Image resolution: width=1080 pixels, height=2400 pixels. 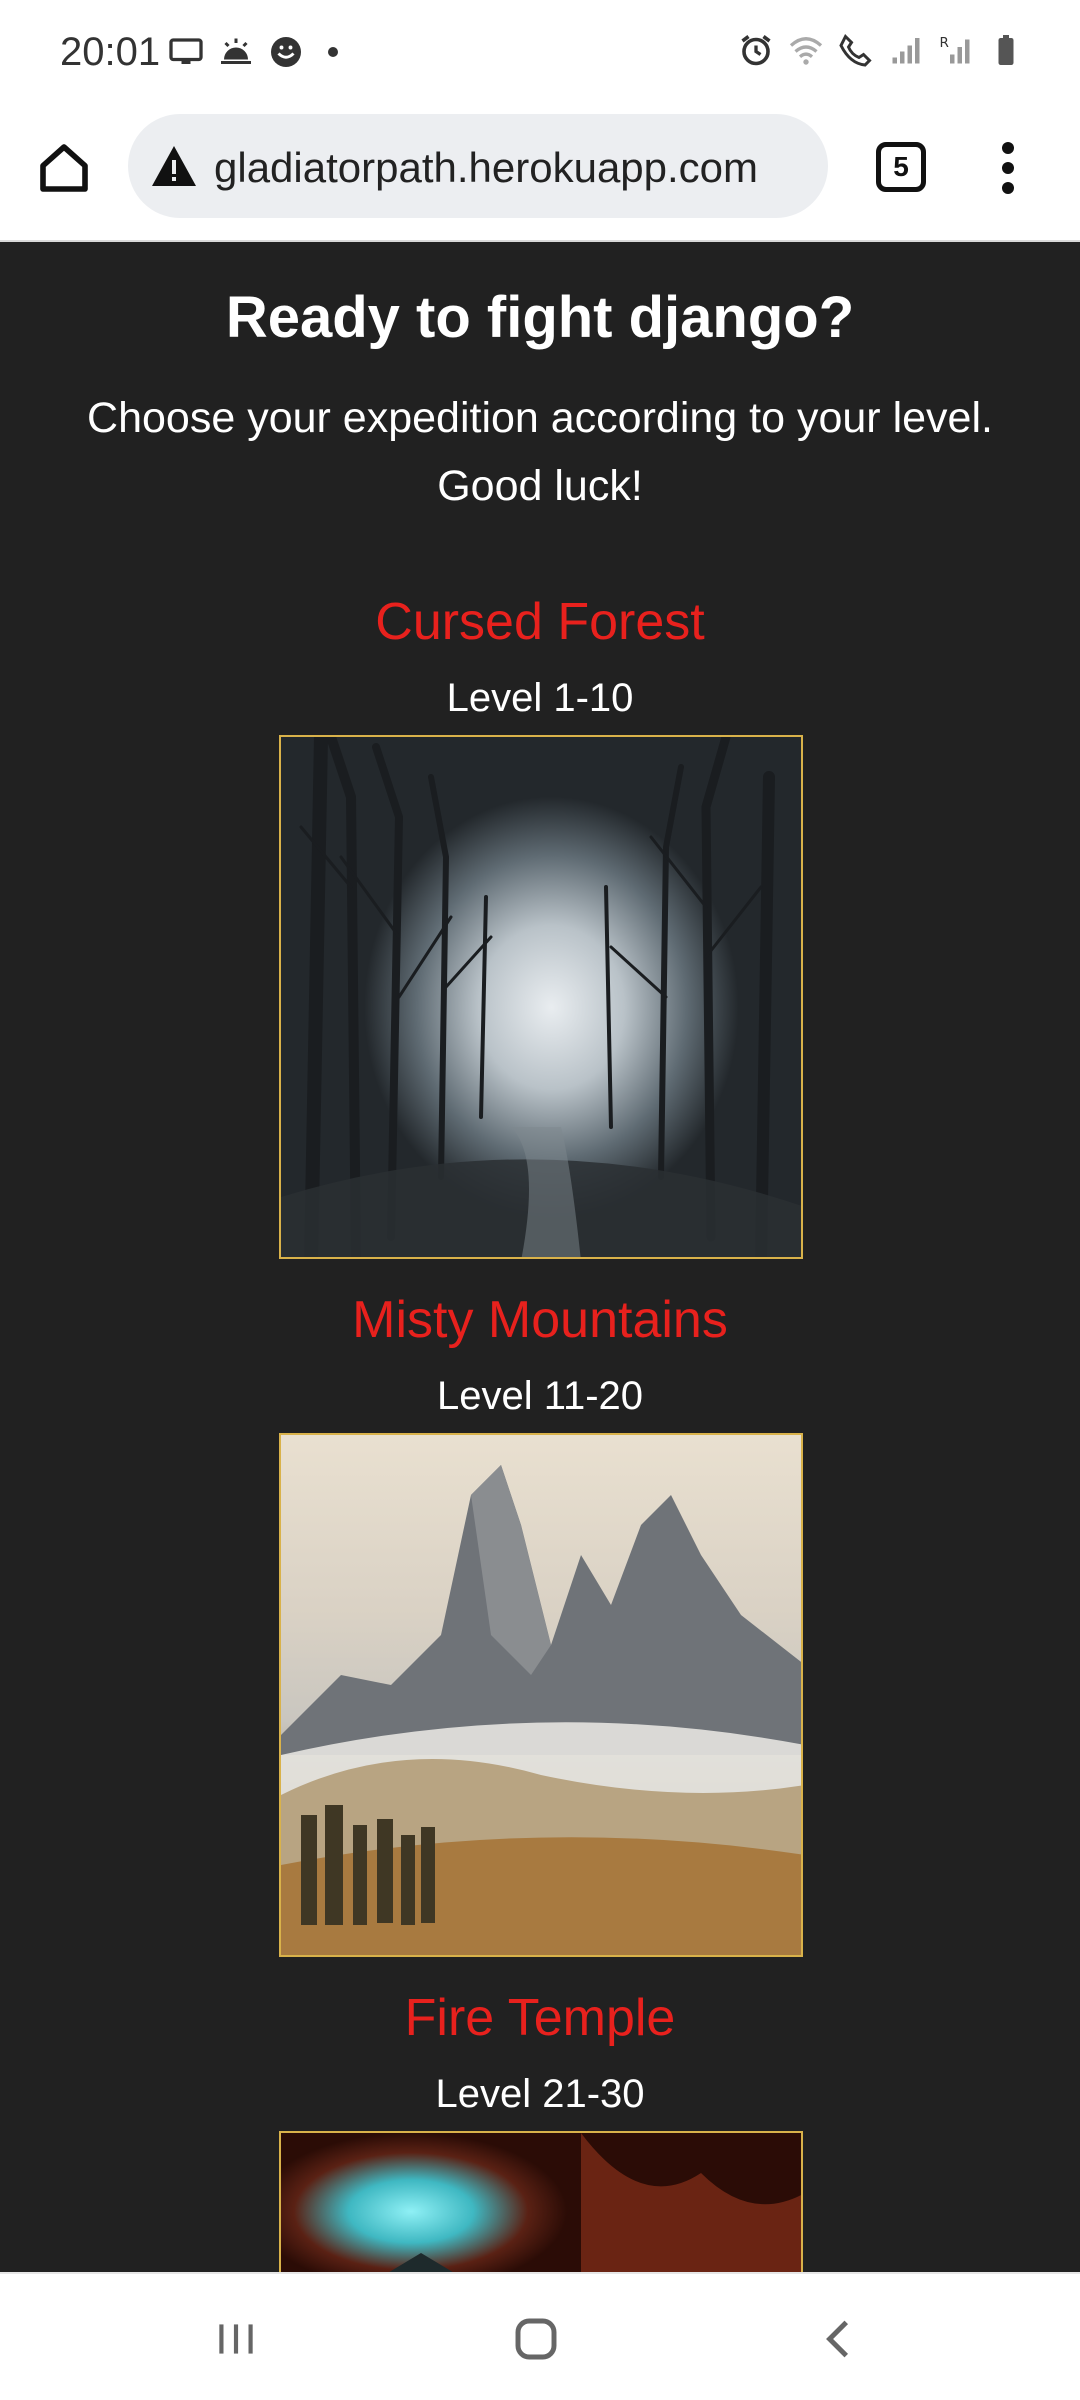 I want to click on back-icon, so click(x=837, y=2339).